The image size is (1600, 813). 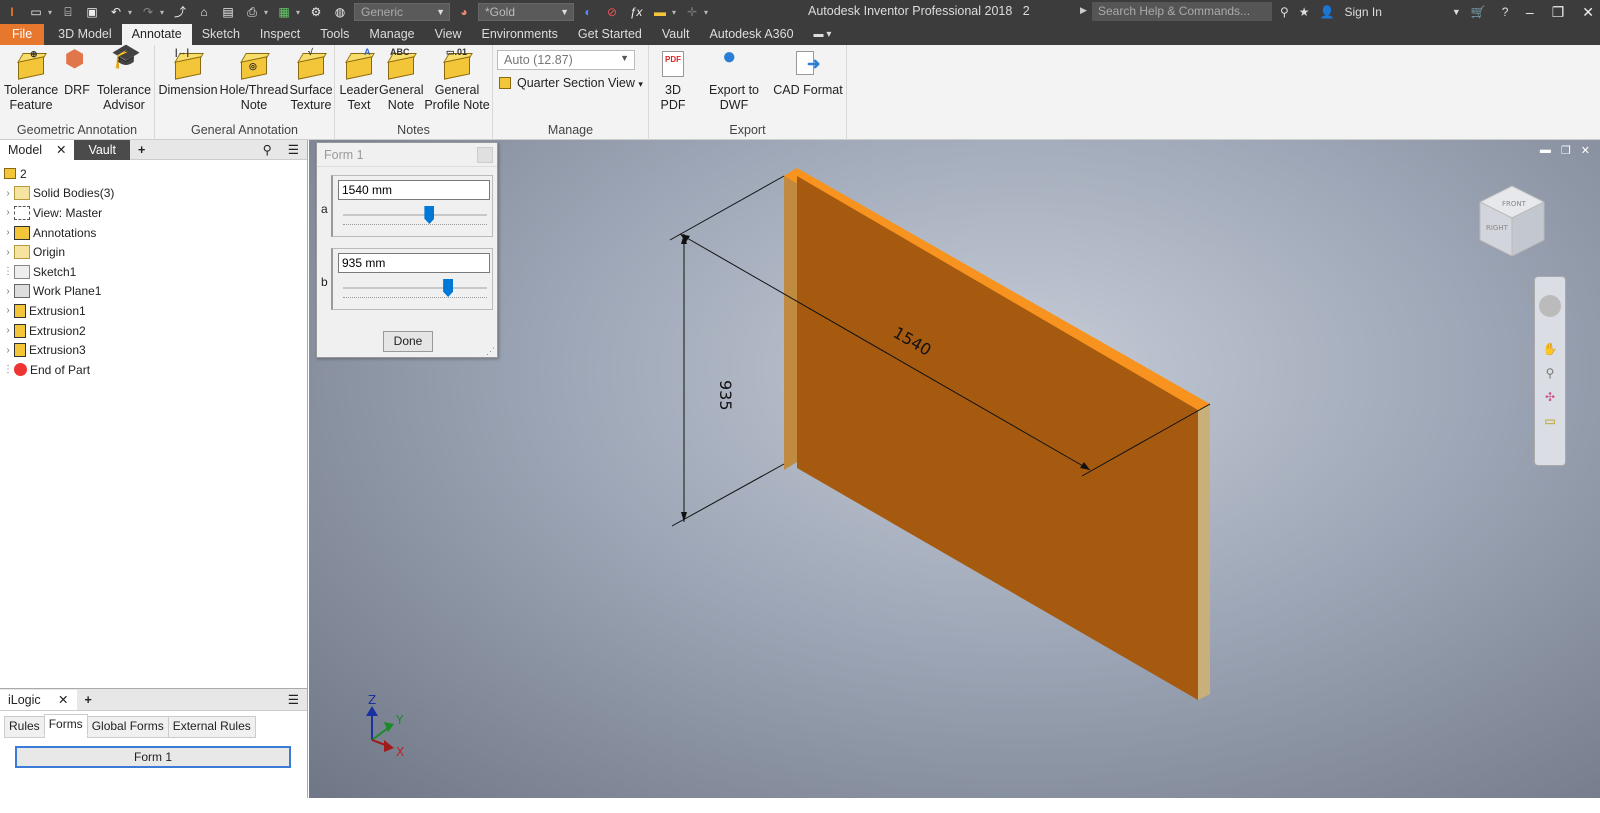 I want to click on tree-item: › Extrusion2, so click(x=154, y=331).